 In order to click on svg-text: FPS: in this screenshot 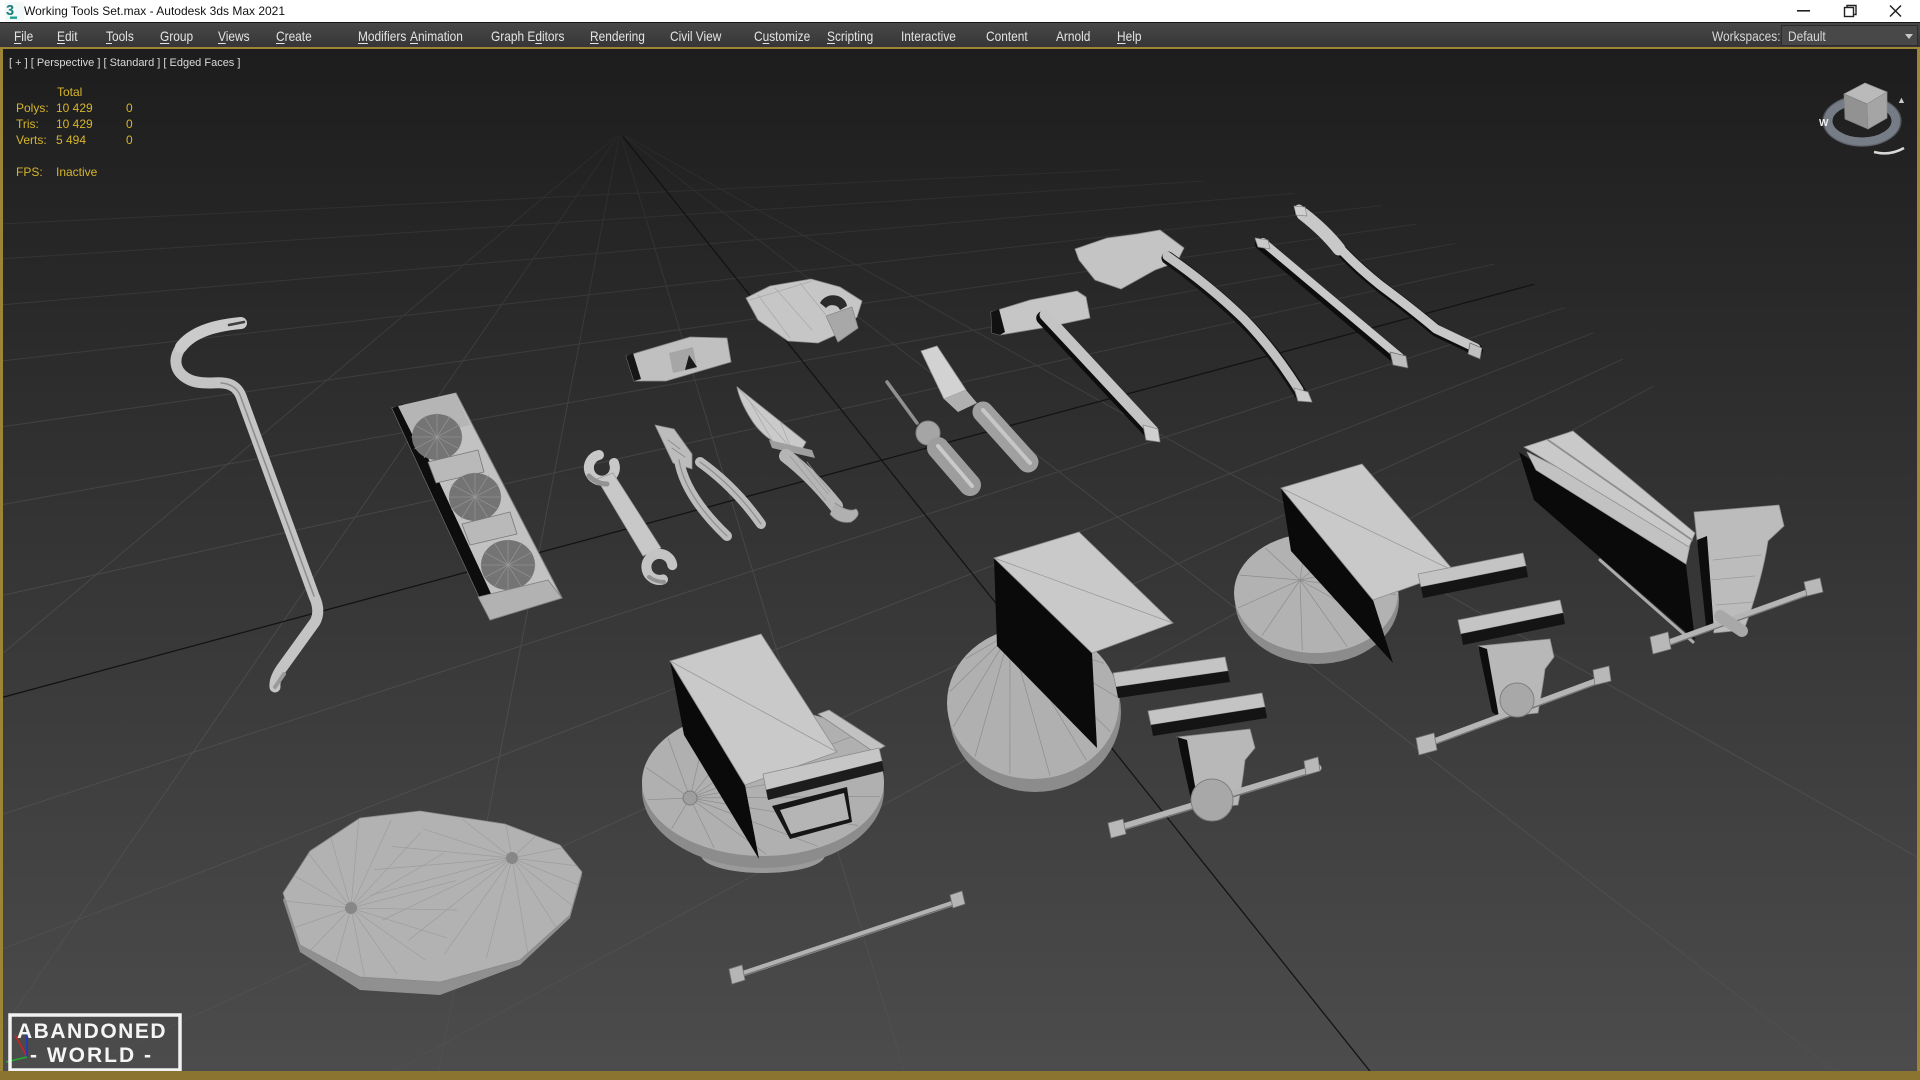, I will do `click(29, 172)`.